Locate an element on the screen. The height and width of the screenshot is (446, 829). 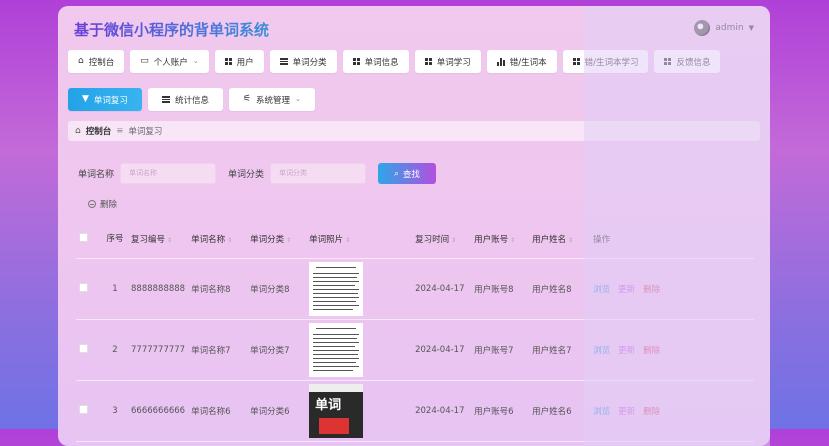
col-category: 单词分类 is located at coordinates (267, 240).